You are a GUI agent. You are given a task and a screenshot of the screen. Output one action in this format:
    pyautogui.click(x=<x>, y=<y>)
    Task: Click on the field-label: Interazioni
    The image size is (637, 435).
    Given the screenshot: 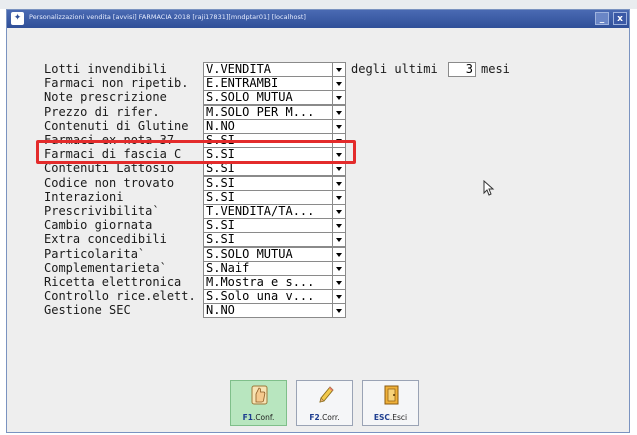 What is the action you would take?
    pyautogui.click(x=84, y=196)
    